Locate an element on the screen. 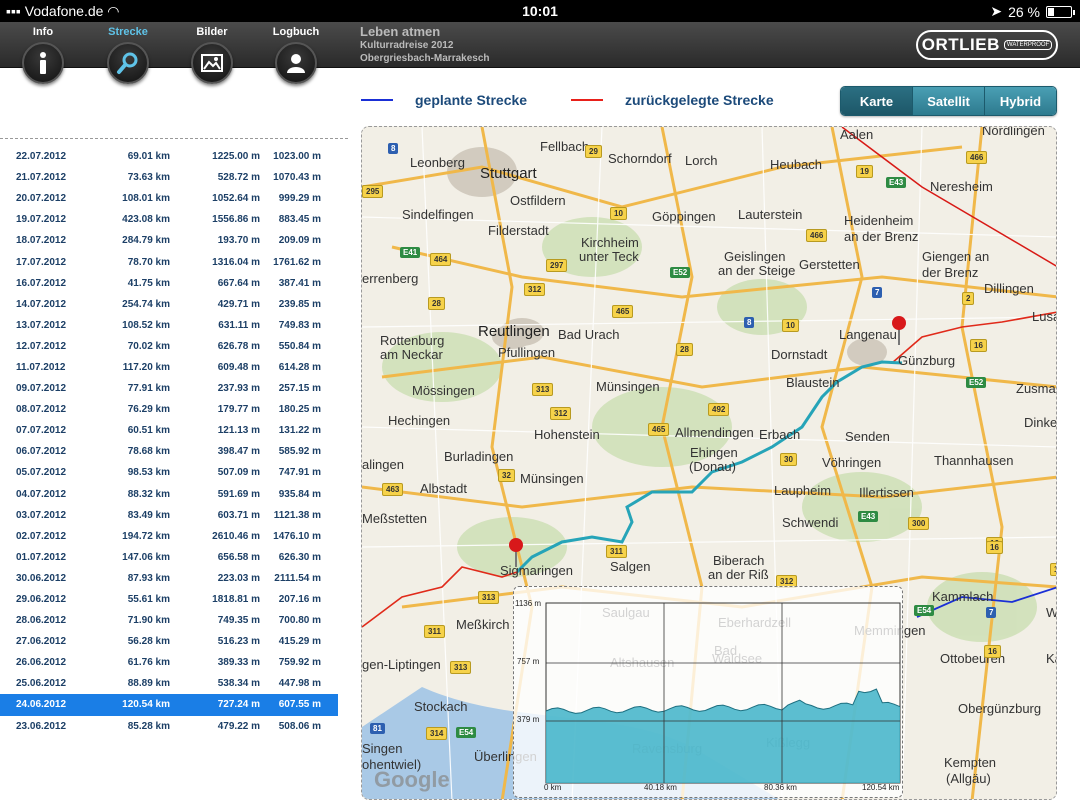 The image size is (1080, 810). log-row: 25.06.2012 88.89 km 538.34 m 447.98 m is located at coordinates (169, 683).